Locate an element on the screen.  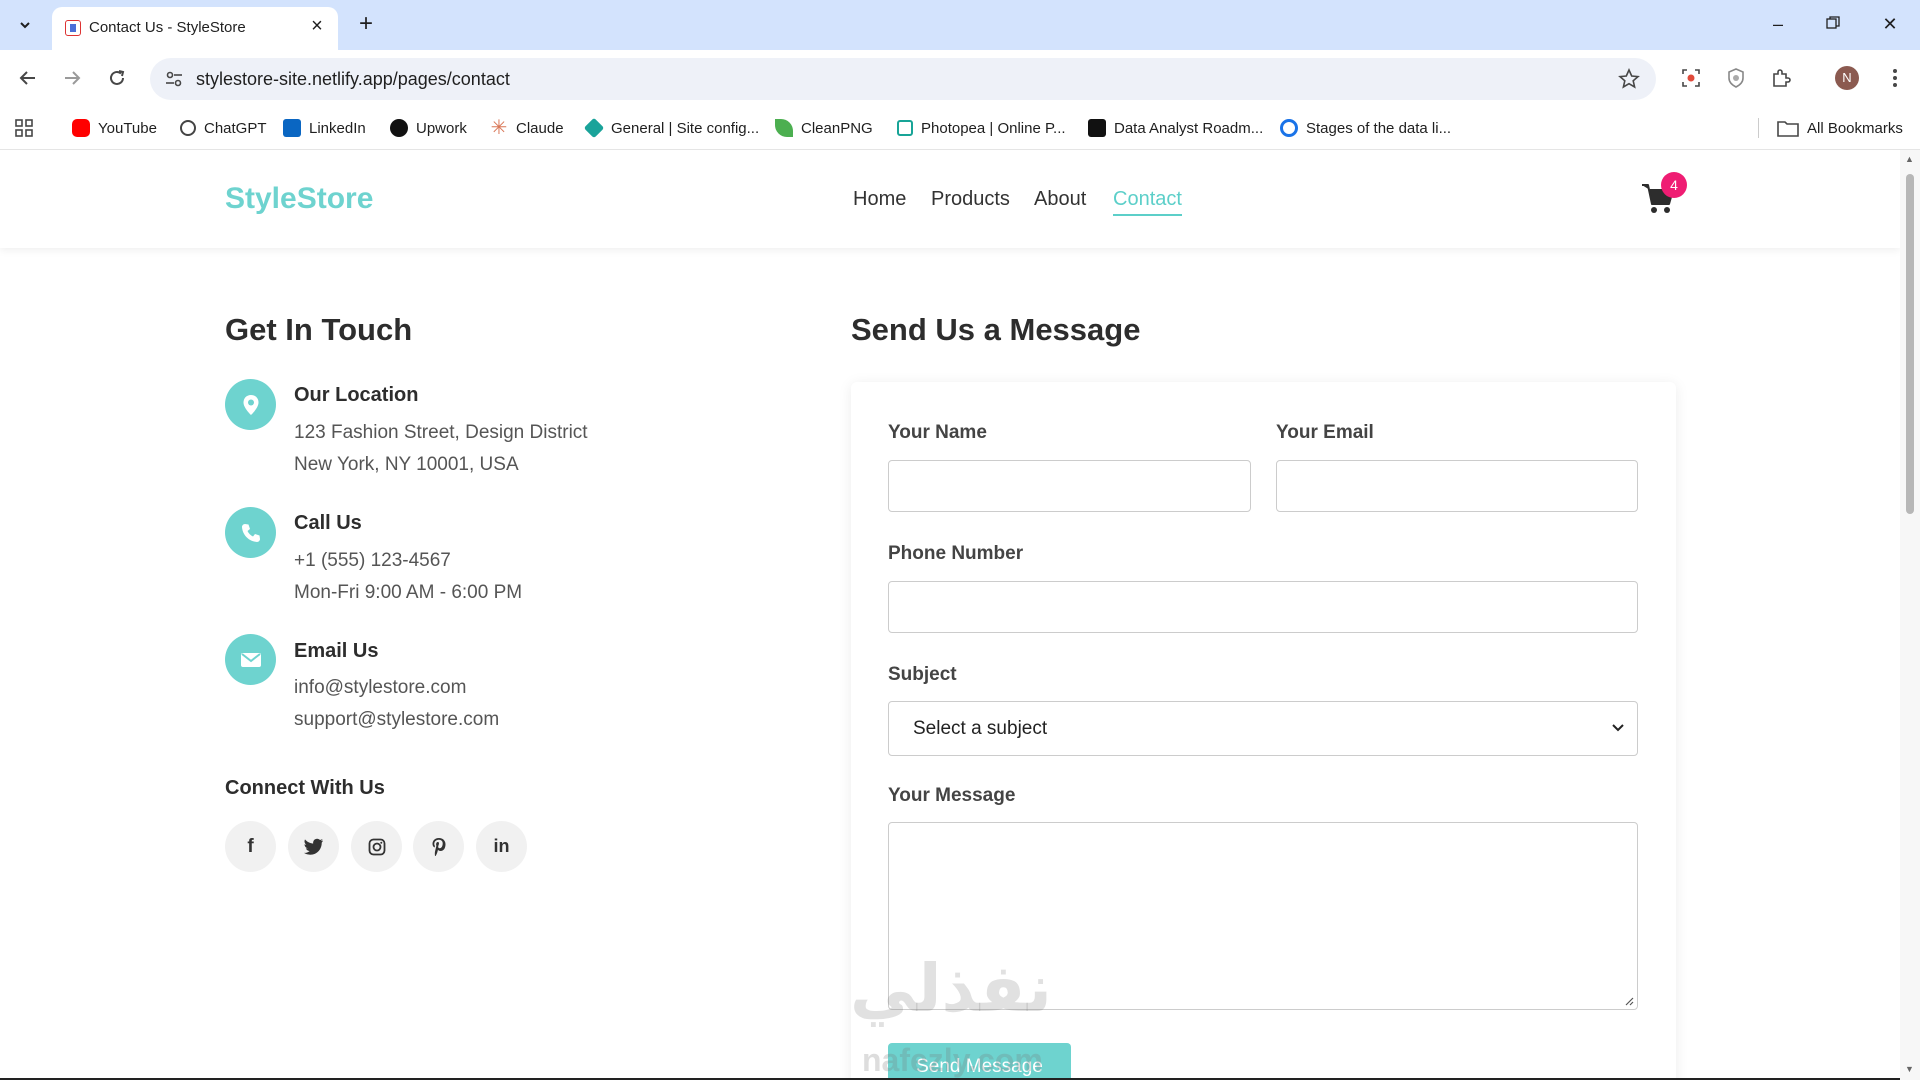
site-info-icon is located at coordinates (174, 79).